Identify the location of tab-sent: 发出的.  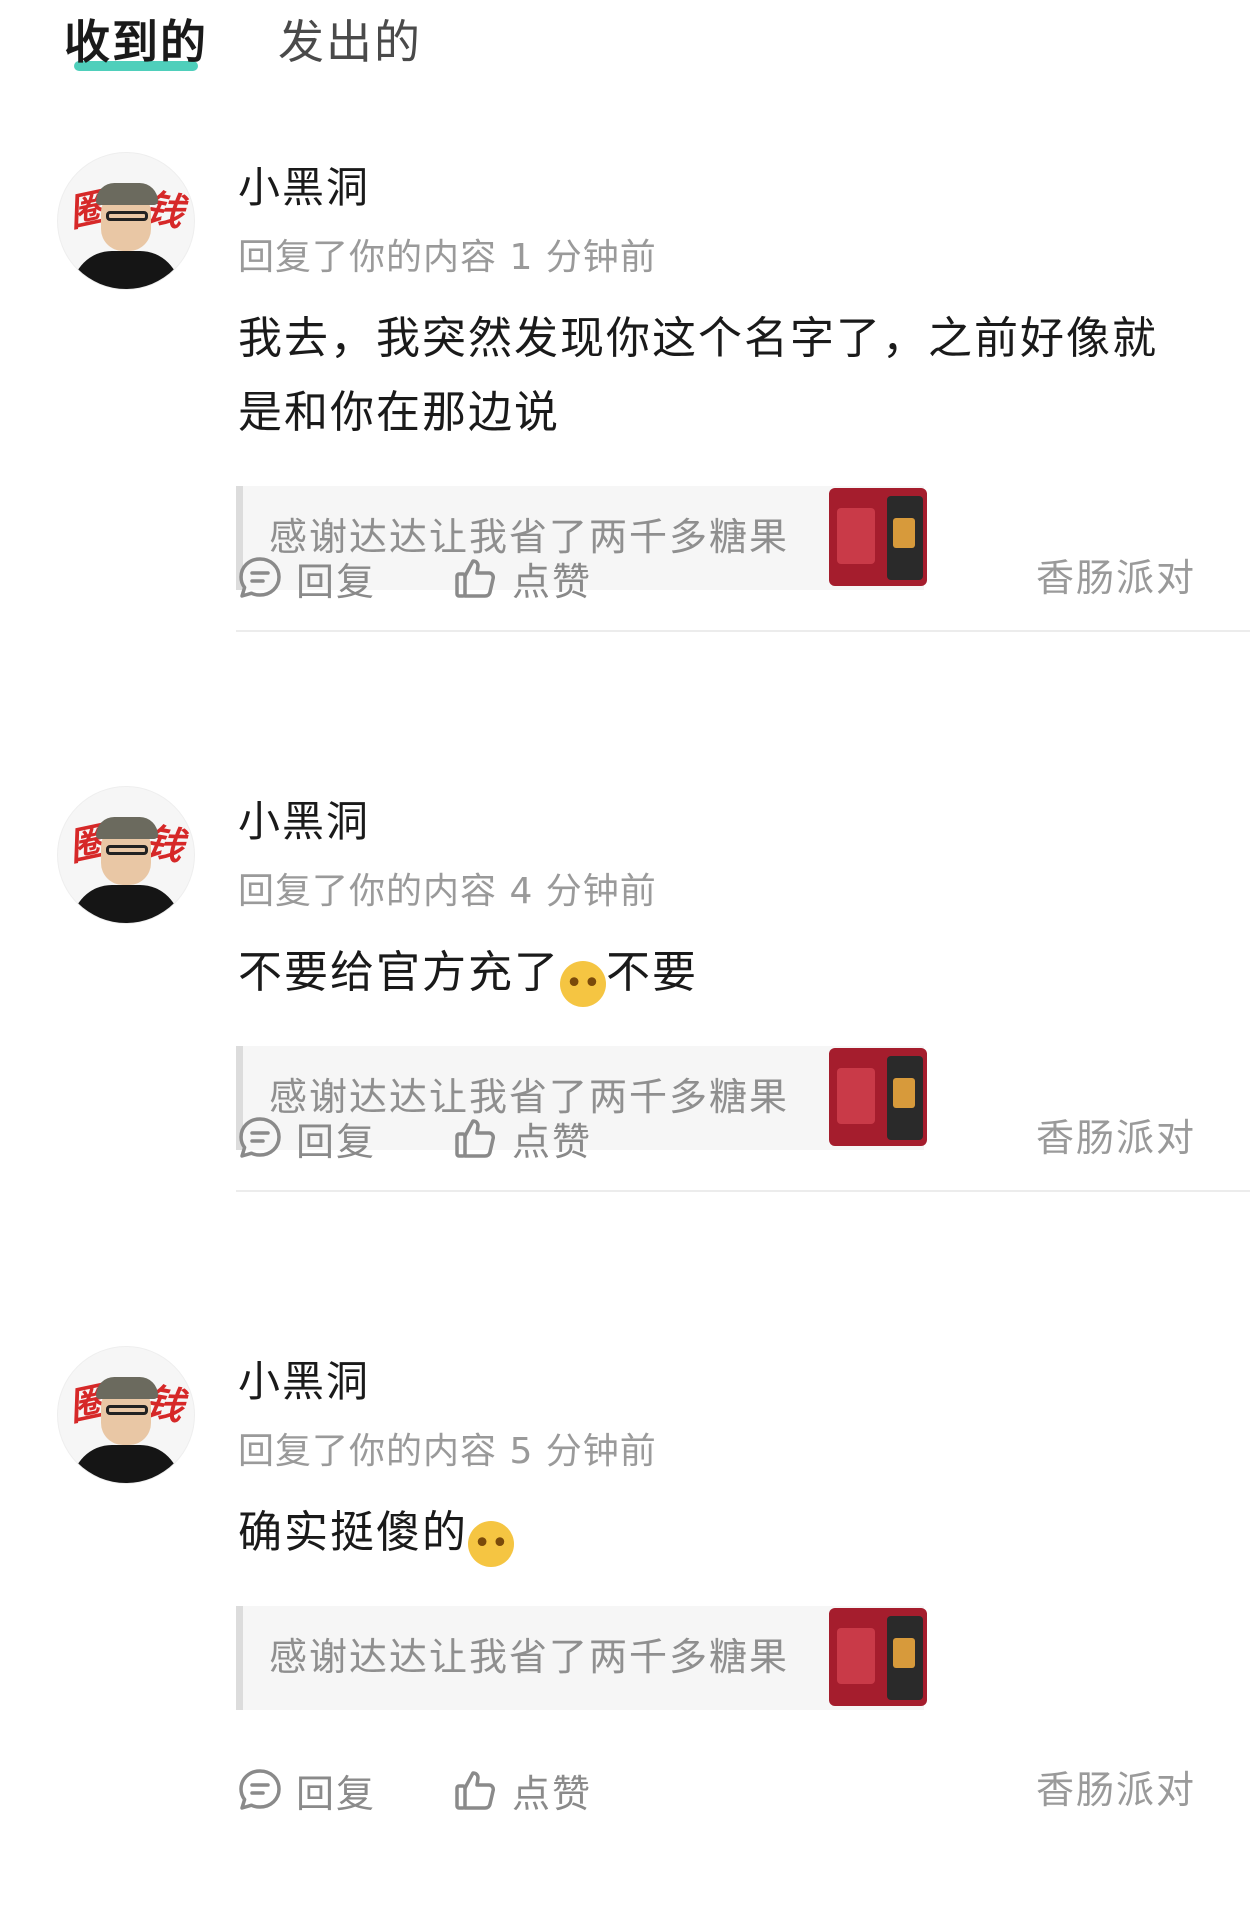
(350, 42).